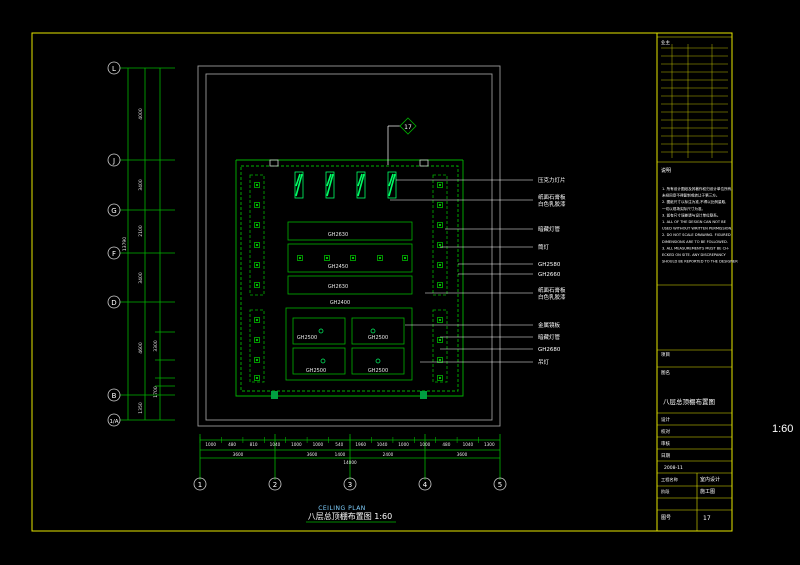 This screenshot has width=800, height=565. I want to click on dim-value: 810, so click(254, 444).